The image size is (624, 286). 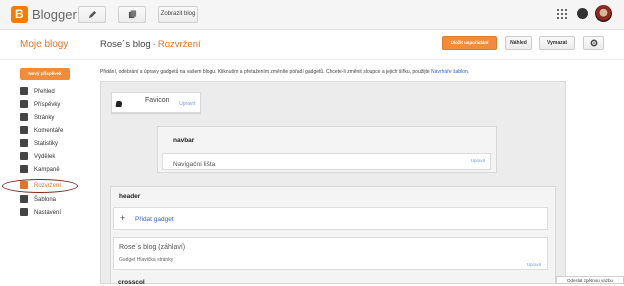 I want to click on sidebar-item-label: Kampaně, so click(x=47, y=170).